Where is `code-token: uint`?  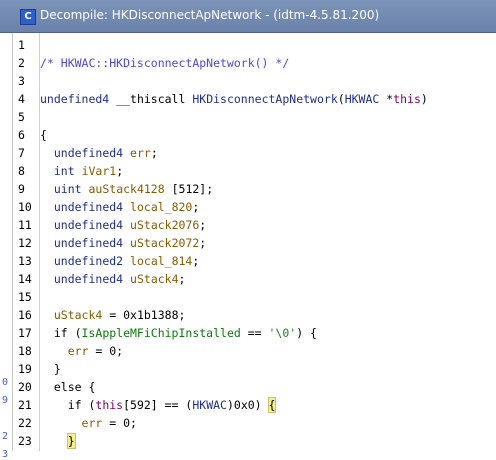 code-token: uint is located at coordinates (67, 189).